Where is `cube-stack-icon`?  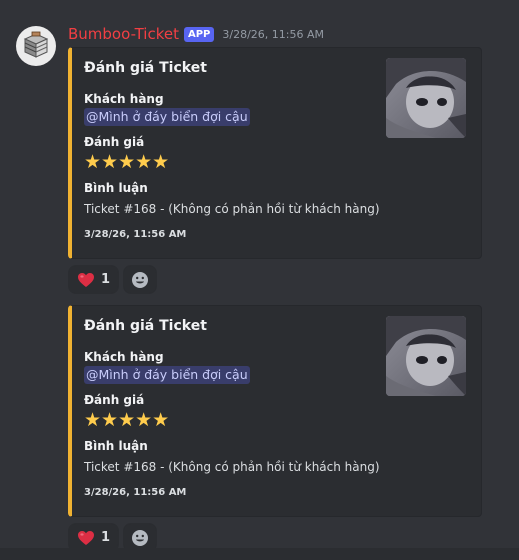
cube-stack-icon is located at coordinates (36, 44).